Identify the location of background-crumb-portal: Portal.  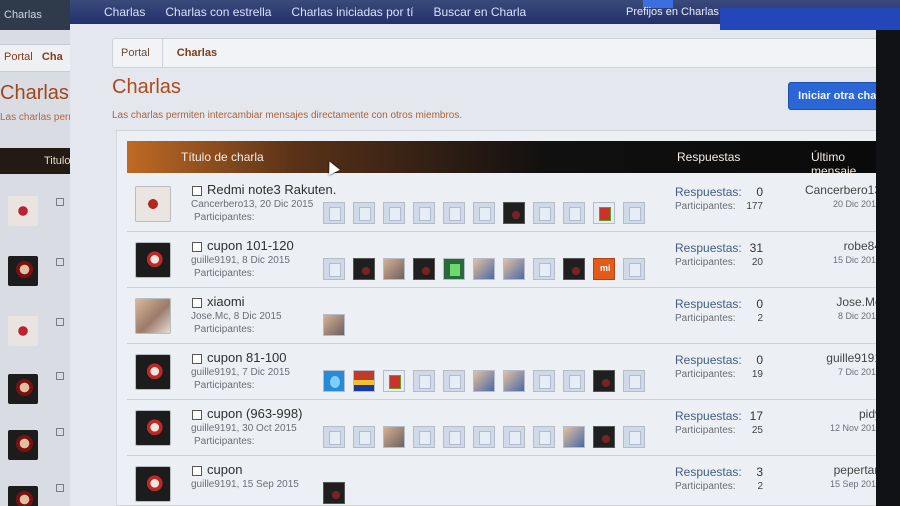
(18, 57).